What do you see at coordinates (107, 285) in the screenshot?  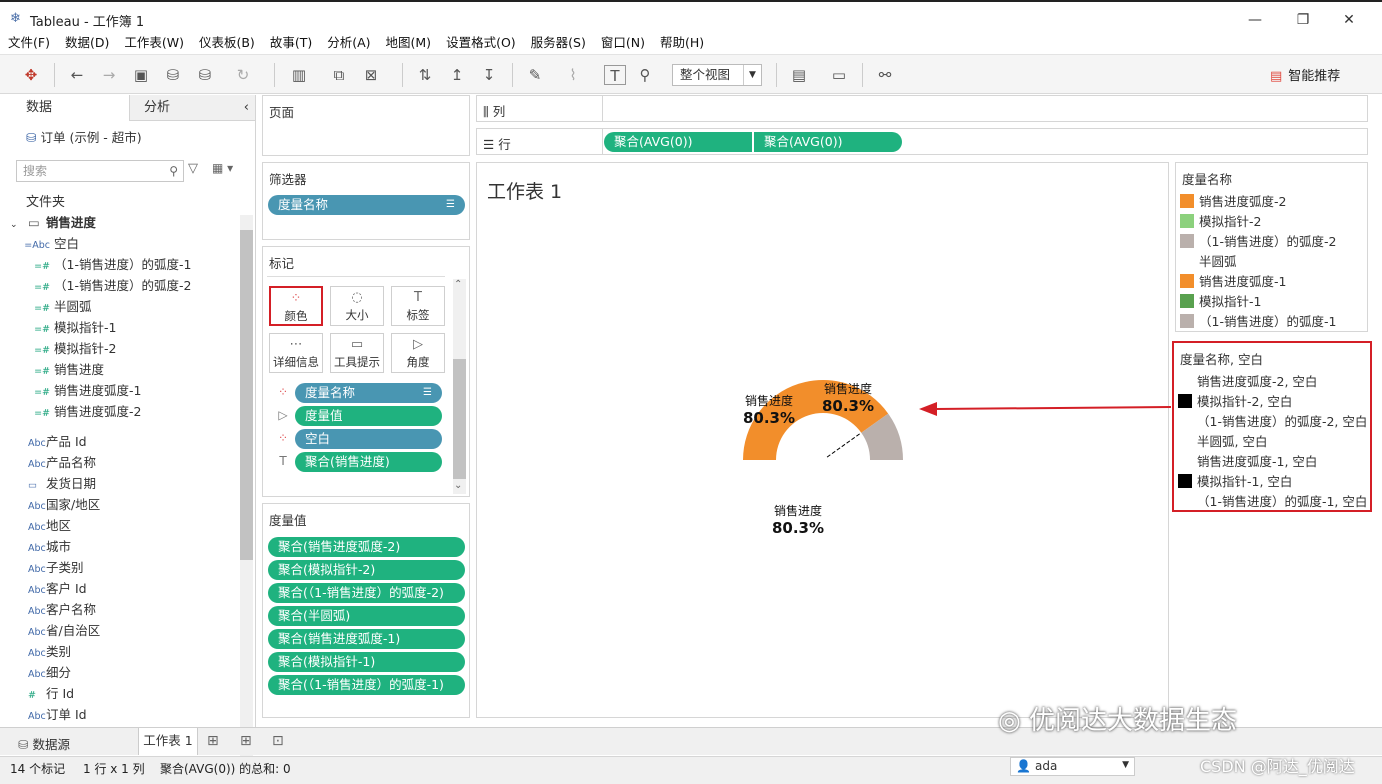 I see `field-item: =# （1-销售进度）的弧度-2` at bounding box center [107, 285].